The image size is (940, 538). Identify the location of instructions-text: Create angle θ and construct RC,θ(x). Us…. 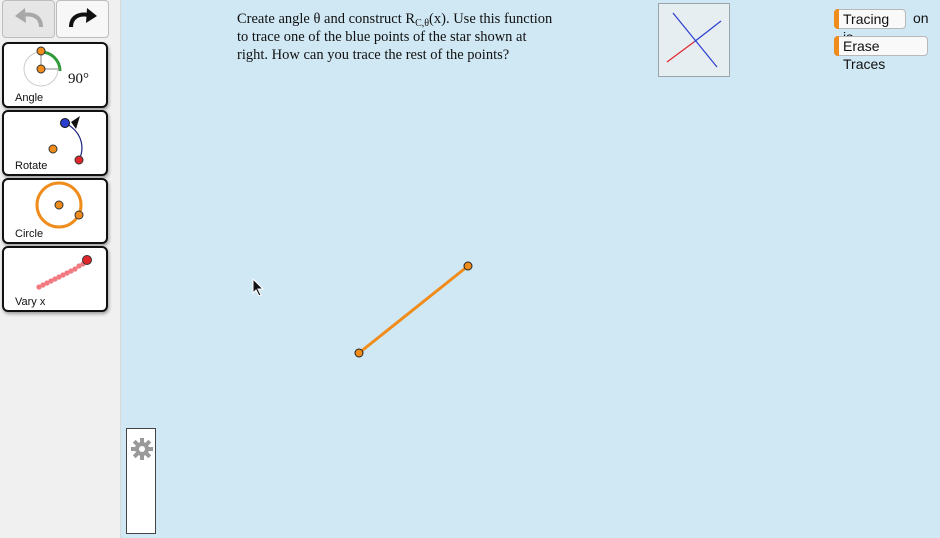
(437, 37).